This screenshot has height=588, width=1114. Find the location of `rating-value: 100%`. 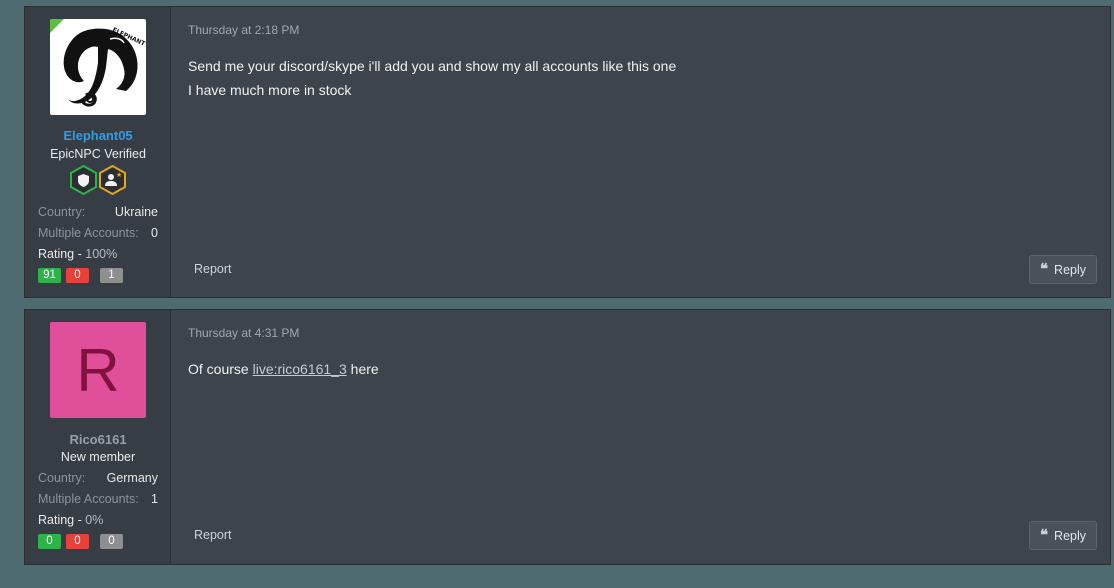

rating-value: 100% is located at coordinates (101, 254).